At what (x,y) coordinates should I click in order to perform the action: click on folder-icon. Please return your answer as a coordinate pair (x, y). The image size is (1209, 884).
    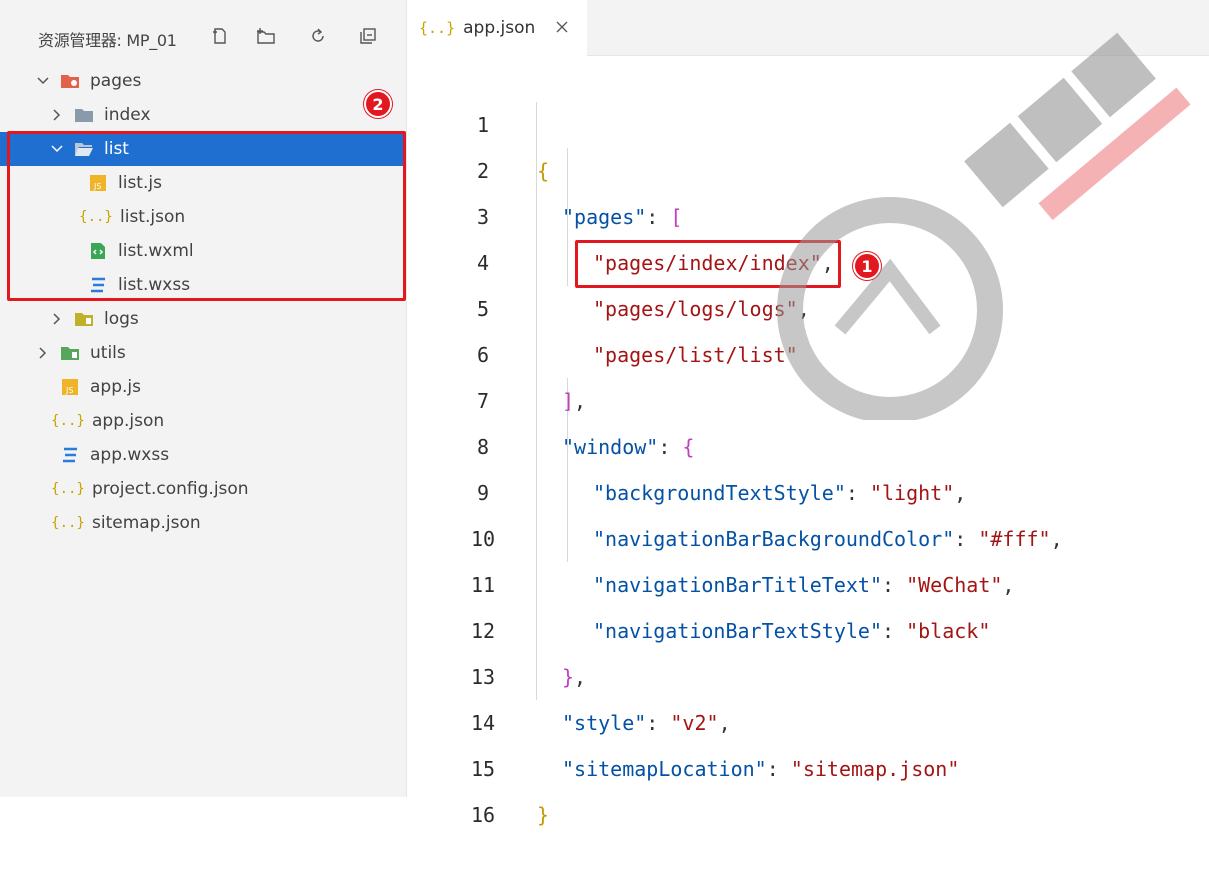
    Looking at the image, I should click on (84, 115).